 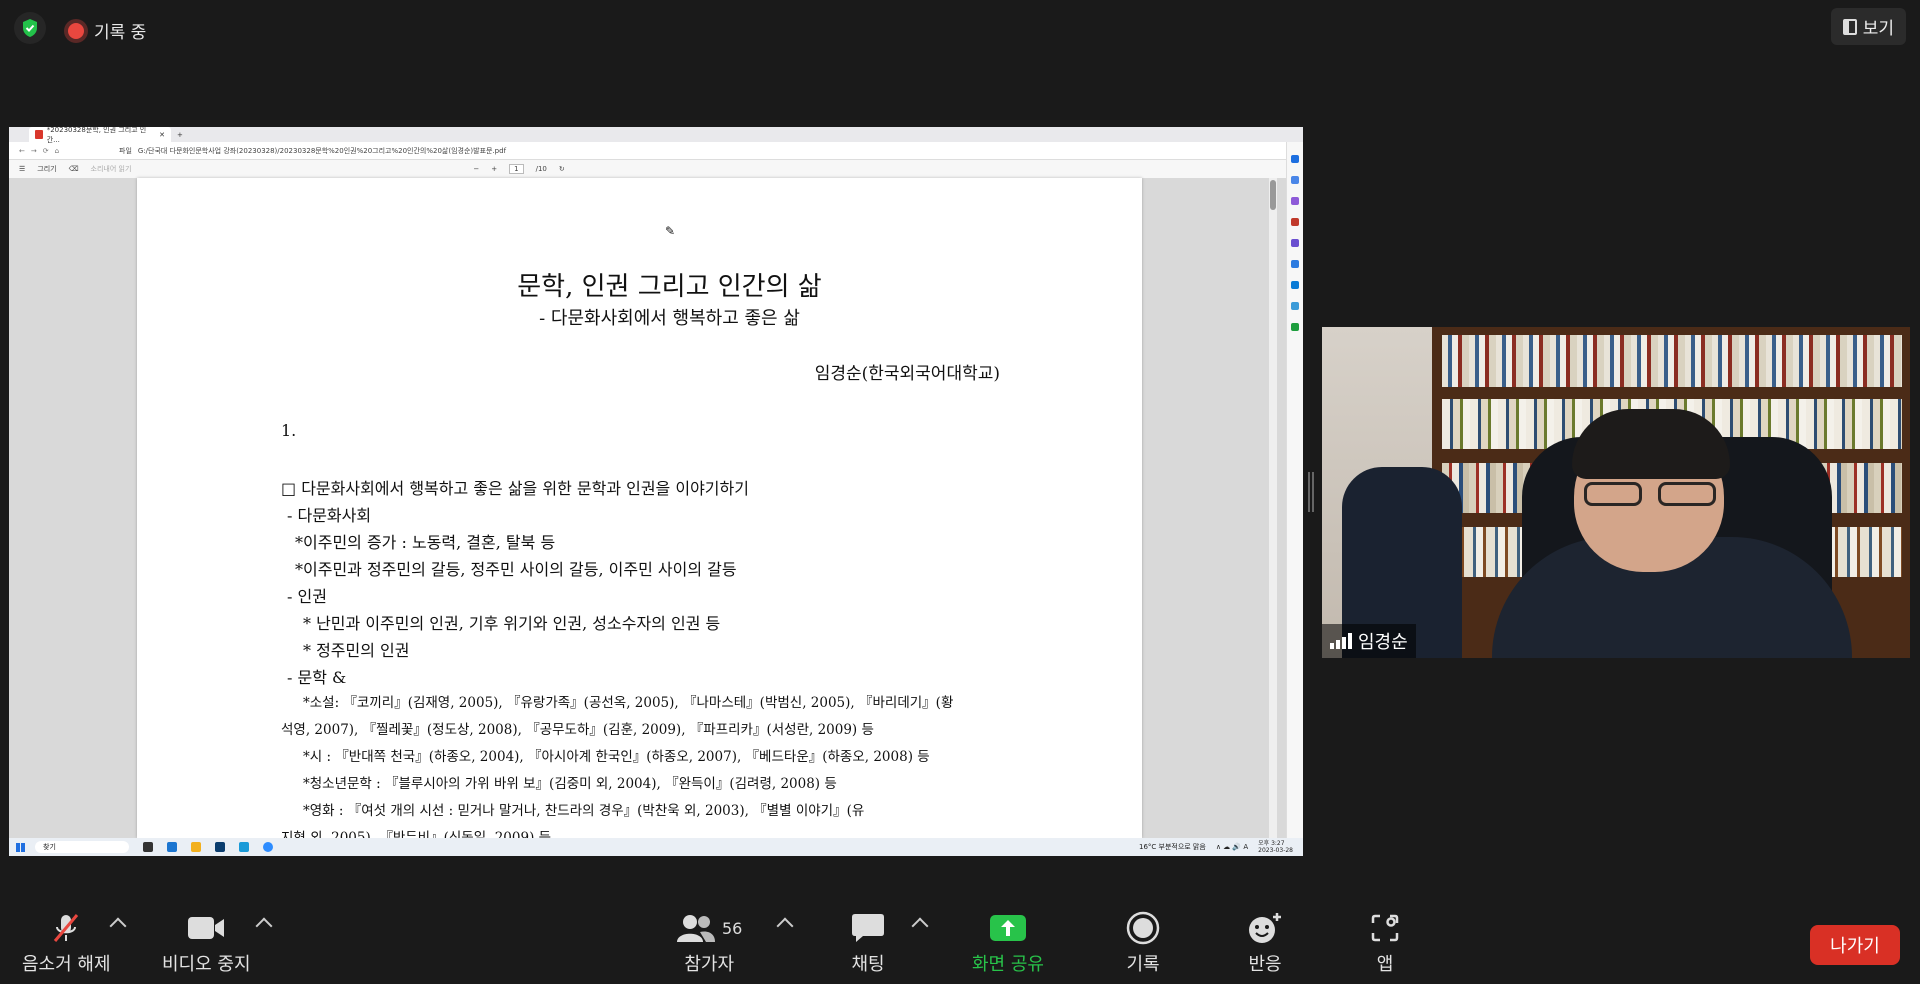 What do you see at coordinates (1232, 847) in the screenshot?
I see `tray-icons: ∧ ☁ 🔊 A` at bounding box center [1232, 847].